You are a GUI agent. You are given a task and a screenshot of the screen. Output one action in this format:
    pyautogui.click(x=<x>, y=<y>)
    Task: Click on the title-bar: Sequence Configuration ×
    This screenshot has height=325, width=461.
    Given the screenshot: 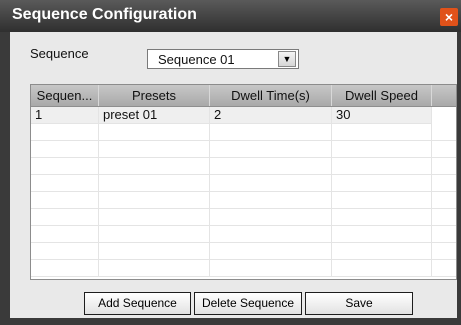 What is the action you would take?
    pyautogui.click(x=230, y=16)
    